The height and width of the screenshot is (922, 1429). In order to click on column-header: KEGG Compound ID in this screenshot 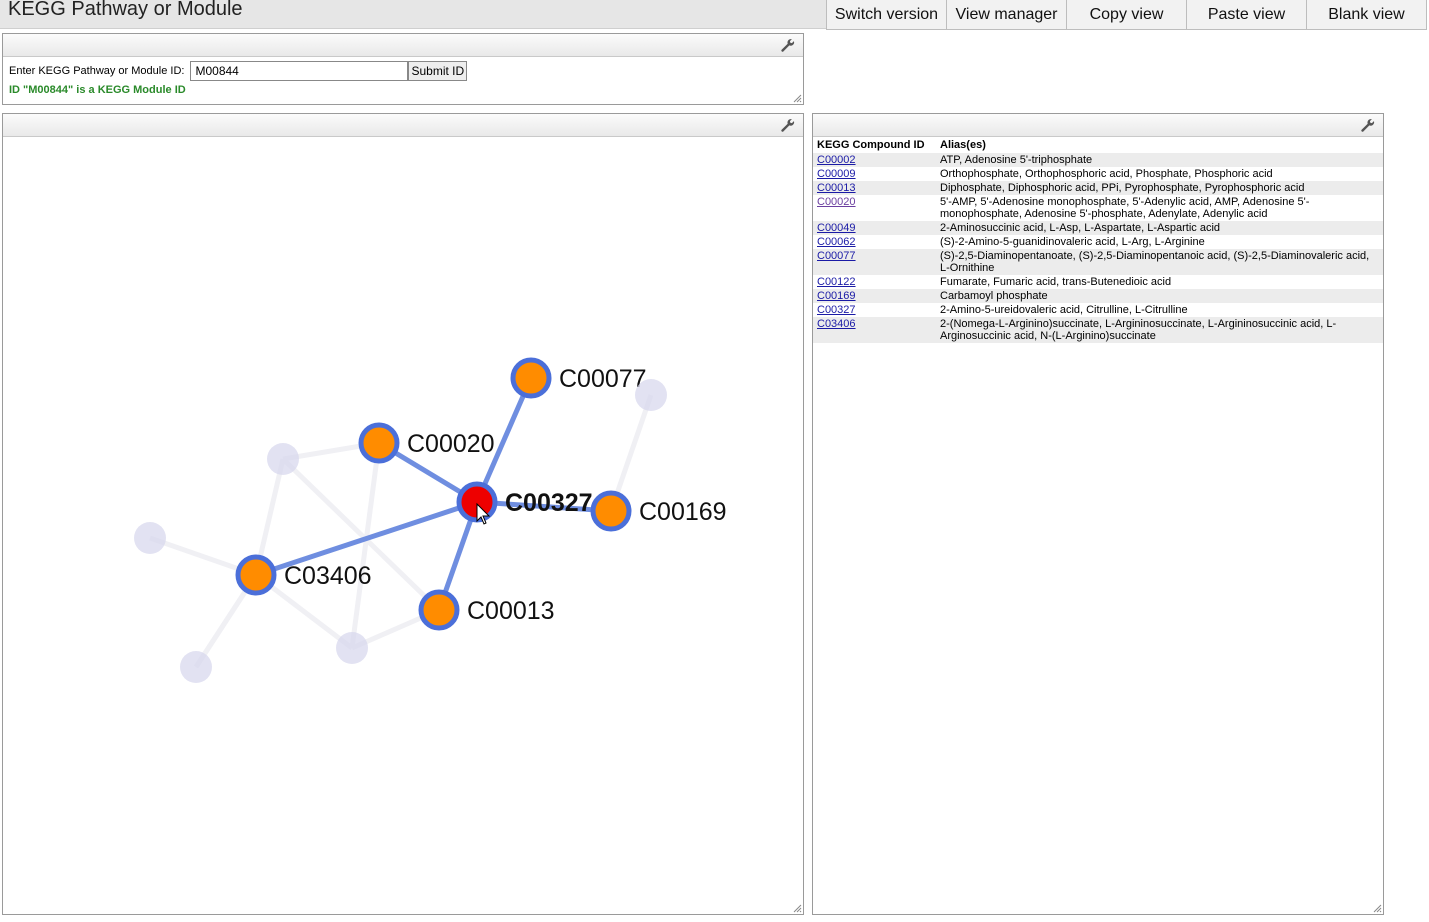, I will do `click(871, 145)`.